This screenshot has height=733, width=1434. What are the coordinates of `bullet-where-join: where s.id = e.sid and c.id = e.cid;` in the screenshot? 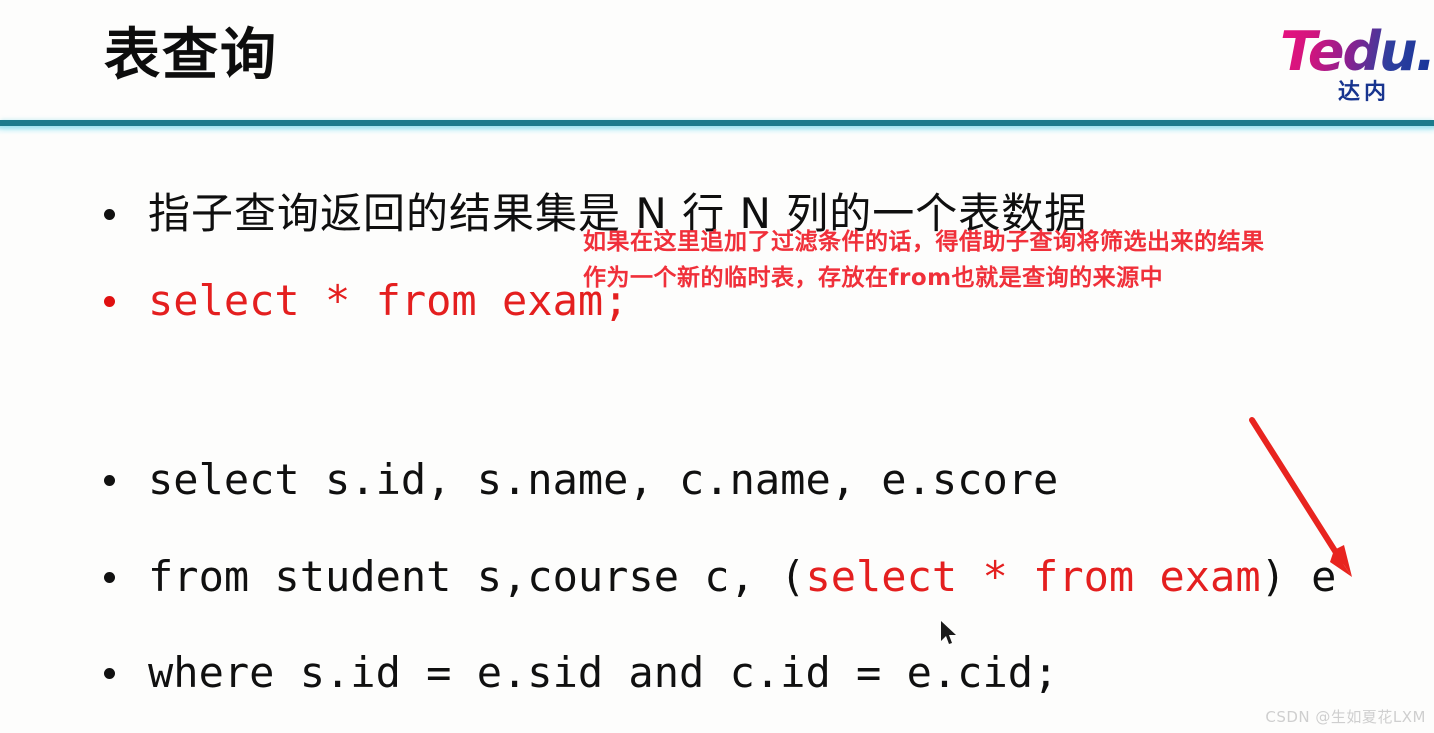 It's located at (581, 672).